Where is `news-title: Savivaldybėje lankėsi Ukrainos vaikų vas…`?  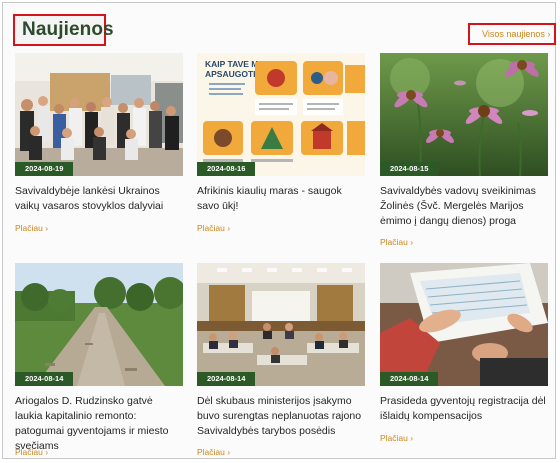
news-title: Savivaldybėje lankėsi Ukrainos vaikų vas… is located at coordinates (99, 199).